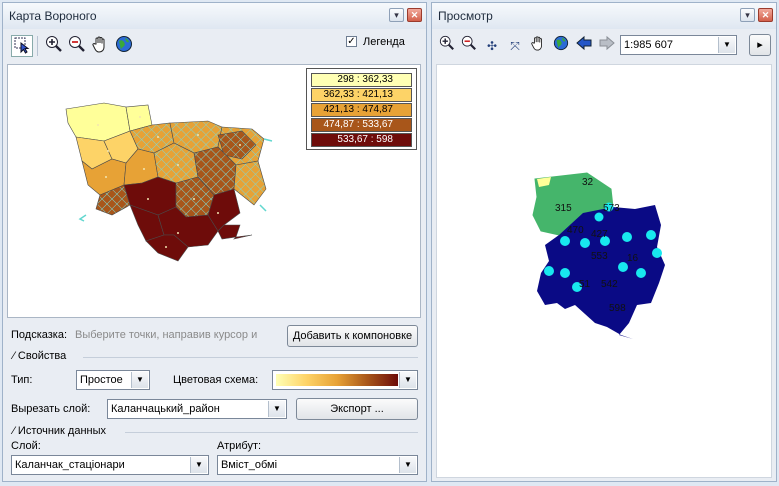 The width and height of the screenshot is (779, 486). I want to click on voronoi-toolbar: ✓ Легенда, so click(214, 47).